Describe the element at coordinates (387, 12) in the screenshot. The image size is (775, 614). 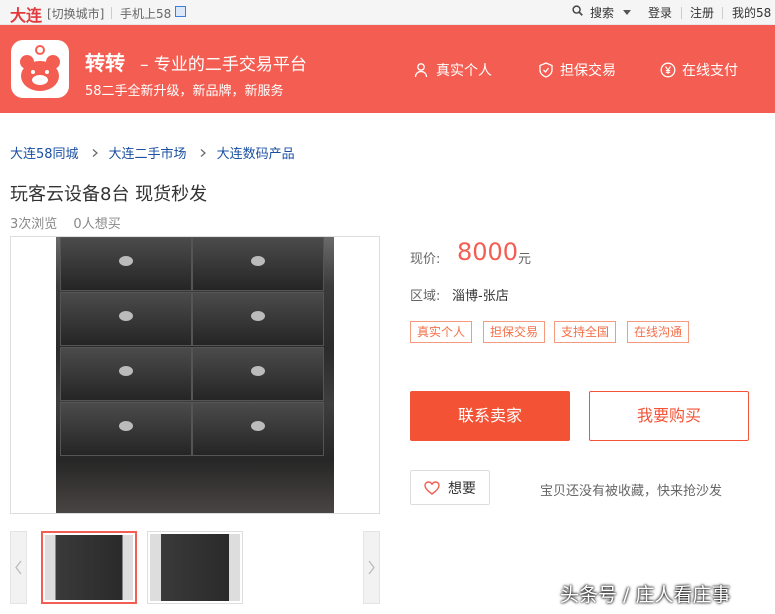
I see `top-bar: 大连 [切换城市] 手机上58 搜索 登录 注册 我的58` at that location.